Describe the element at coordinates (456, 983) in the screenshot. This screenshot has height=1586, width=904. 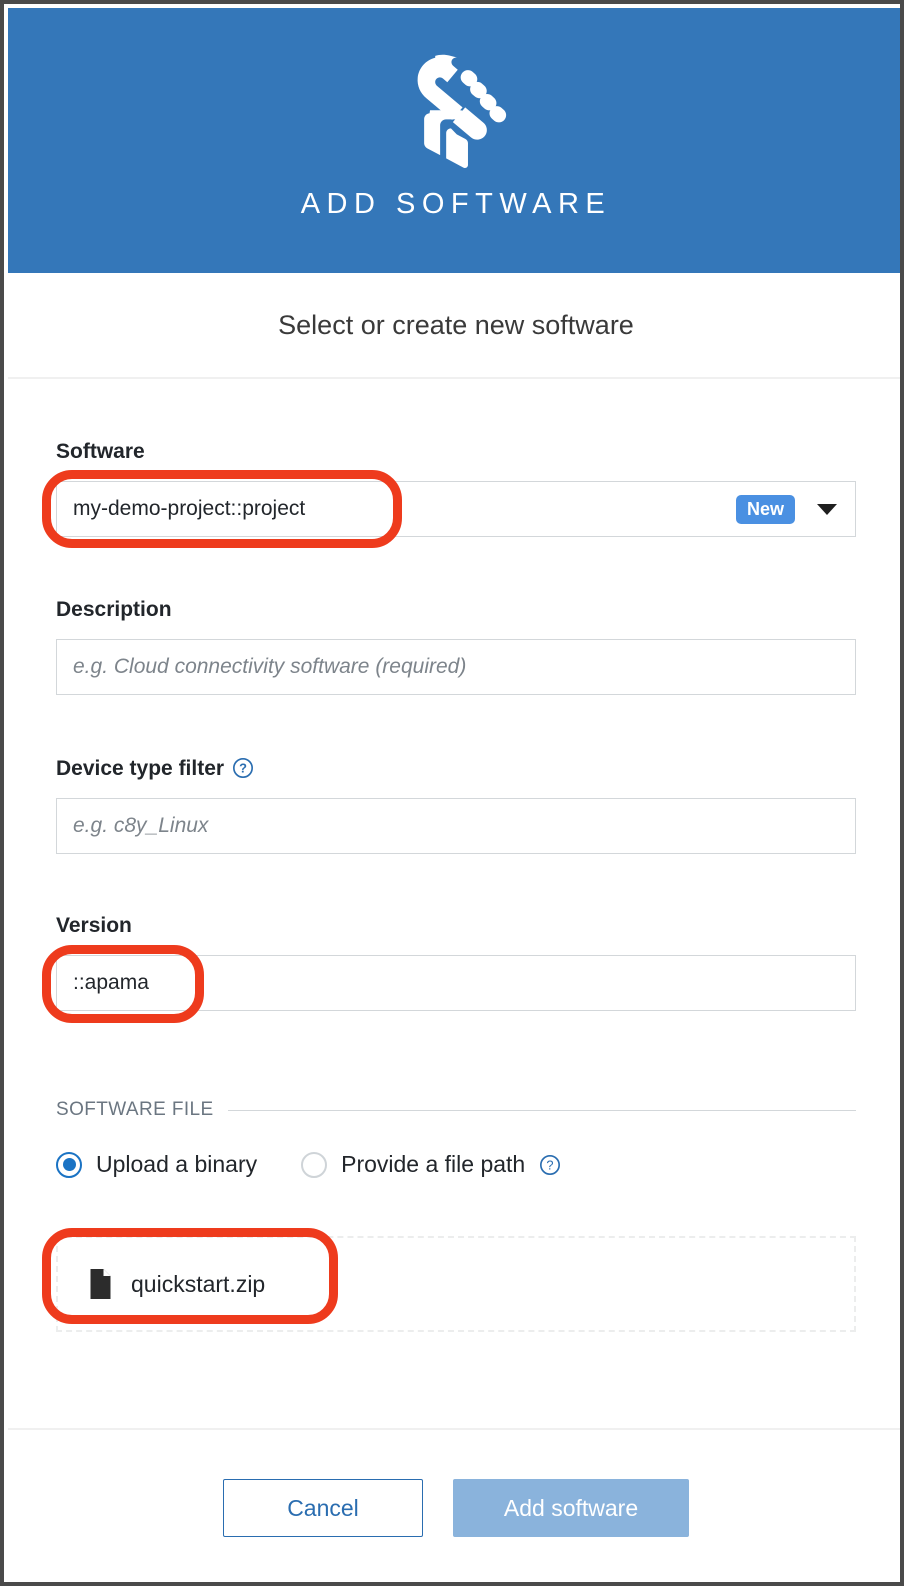
I see `version-input: ::apama` at that location.